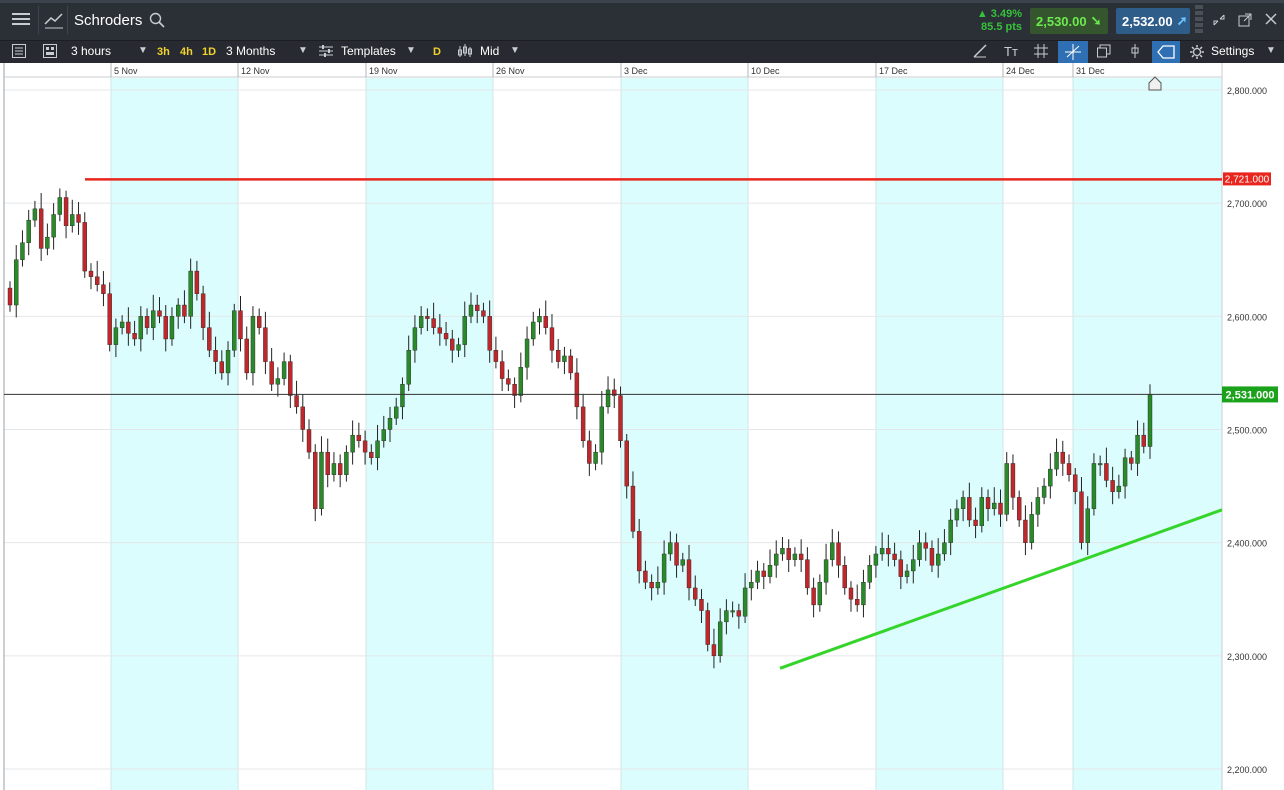  Describe the element at coordinates (489, 51) in the screenshot. I see `price-type-select: Mid` at that location.